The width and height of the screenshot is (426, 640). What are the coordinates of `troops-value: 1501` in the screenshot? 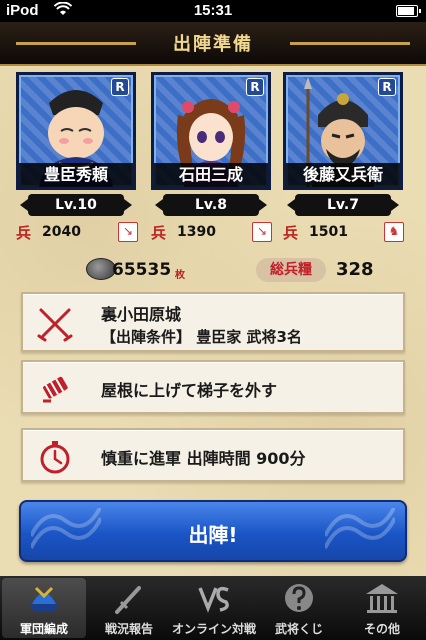 It's located at (328, 232).